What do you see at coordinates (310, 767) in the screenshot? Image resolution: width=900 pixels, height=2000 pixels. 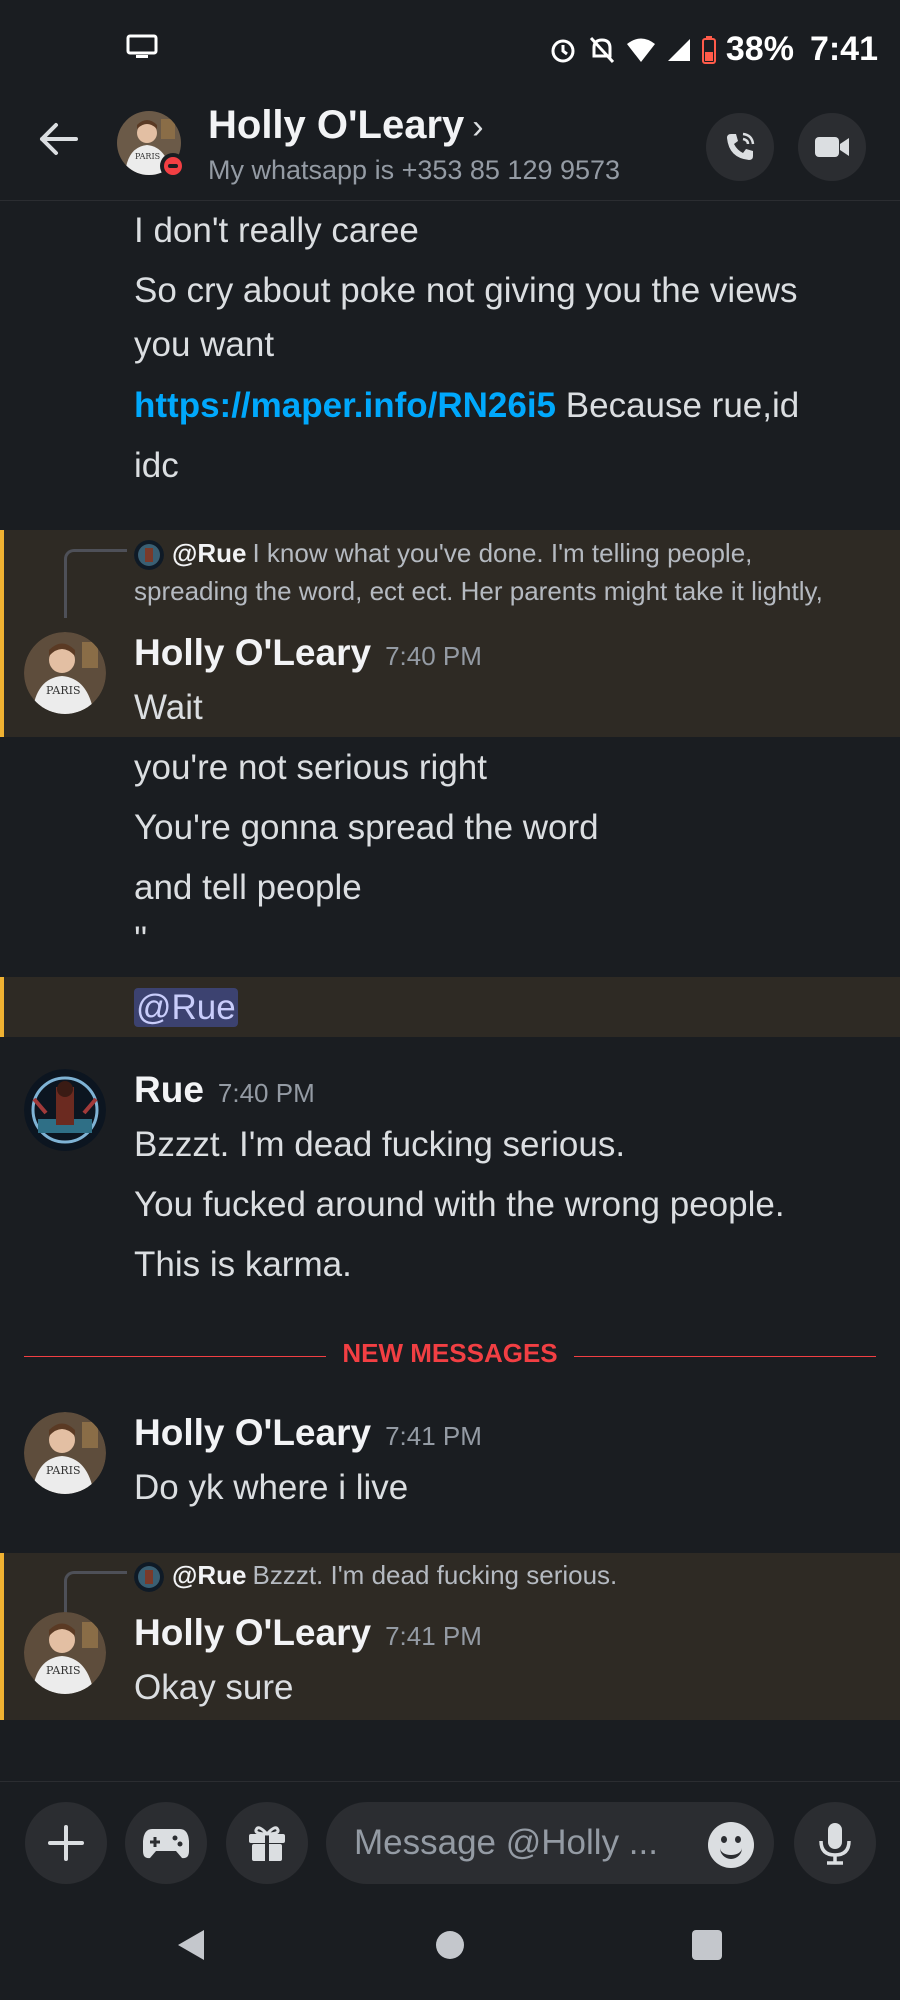 I see `message-text: you're not serious right` at bounding box center [310, 767].